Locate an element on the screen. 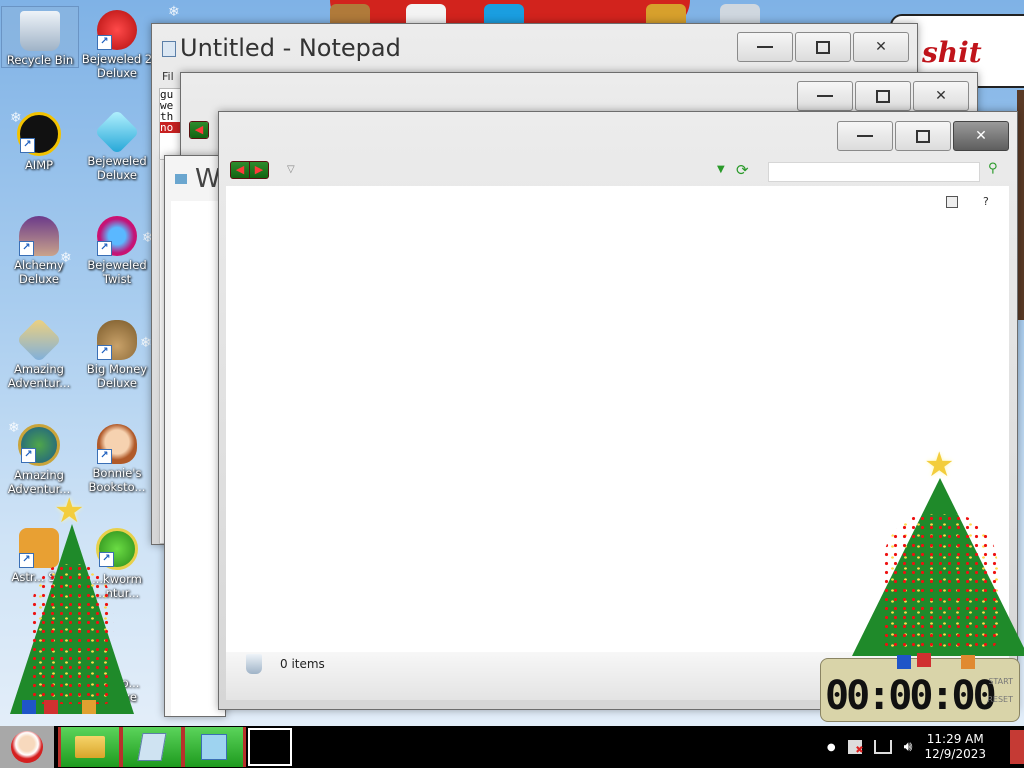 The height and width of the screenshot is (768, 1024). timer-widget: 00:00:00 START RESET is located at coordinates (920, 687).